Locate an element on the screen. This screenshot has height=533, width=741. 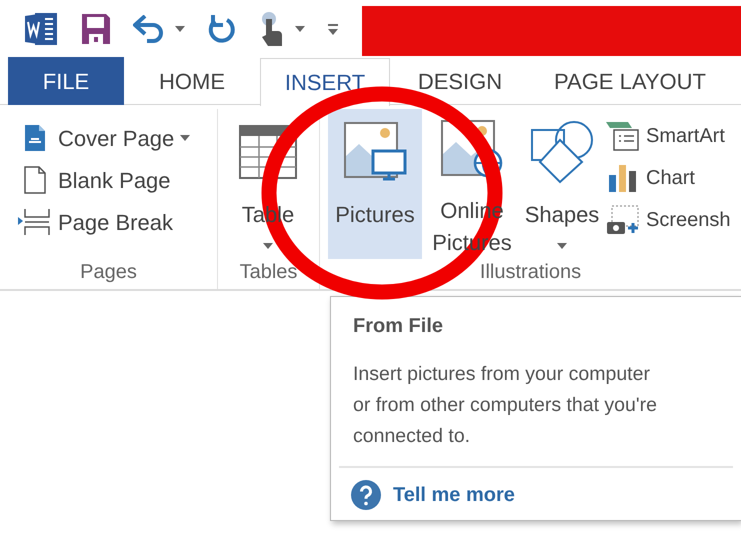
ribbon-button: Blank Page is located at coordinates (104, 180).